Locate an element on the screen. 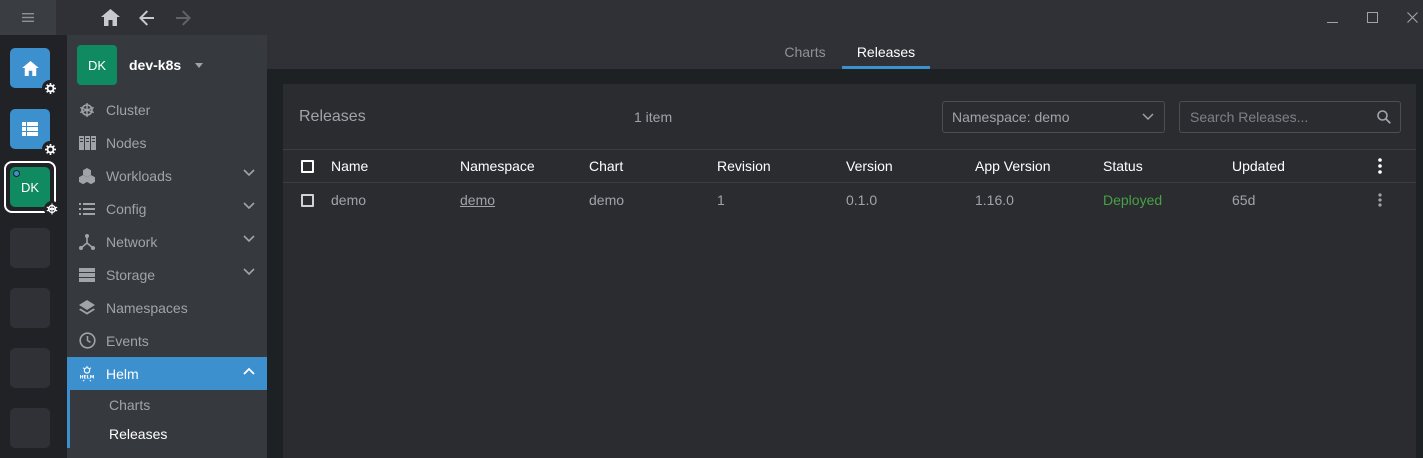 The height and width of the screenshot is (458, 1423). column-header-name: Name is located at coordinates (349, 166).